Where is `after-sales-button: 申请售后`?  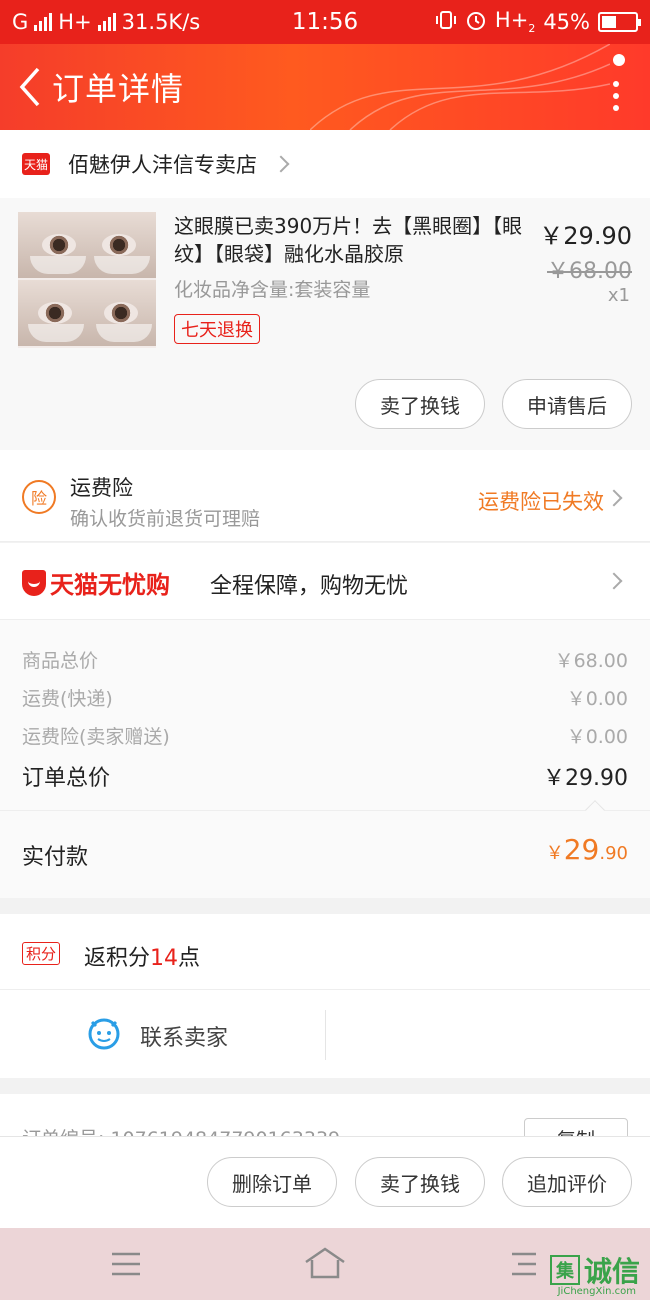
after-sales-button: 申请售后 is located at coordinates (567, 404).